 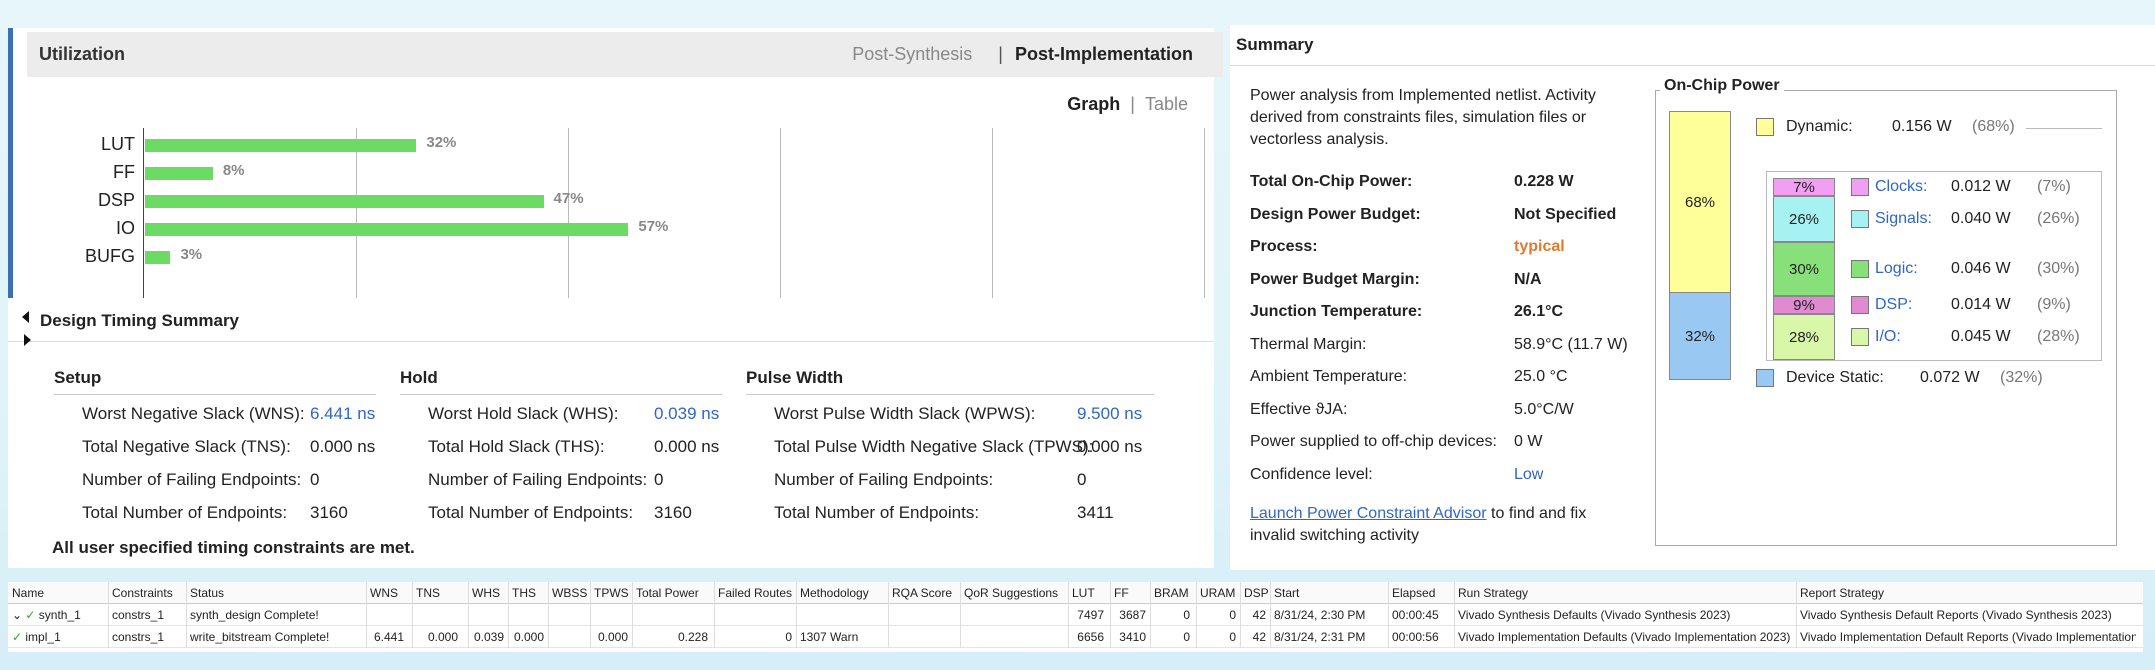 I want to click on column-header: BRAM, so click(x=1174, y=593).